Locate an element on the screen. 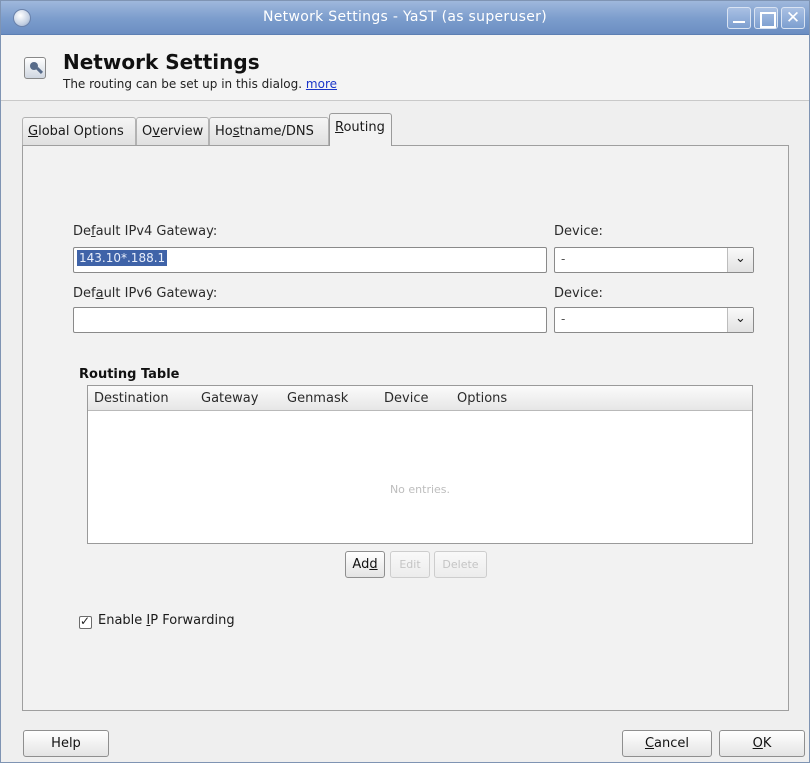  ipv4-gateway-value: 143.10*.188.1 is located at coordinates (122, 258).